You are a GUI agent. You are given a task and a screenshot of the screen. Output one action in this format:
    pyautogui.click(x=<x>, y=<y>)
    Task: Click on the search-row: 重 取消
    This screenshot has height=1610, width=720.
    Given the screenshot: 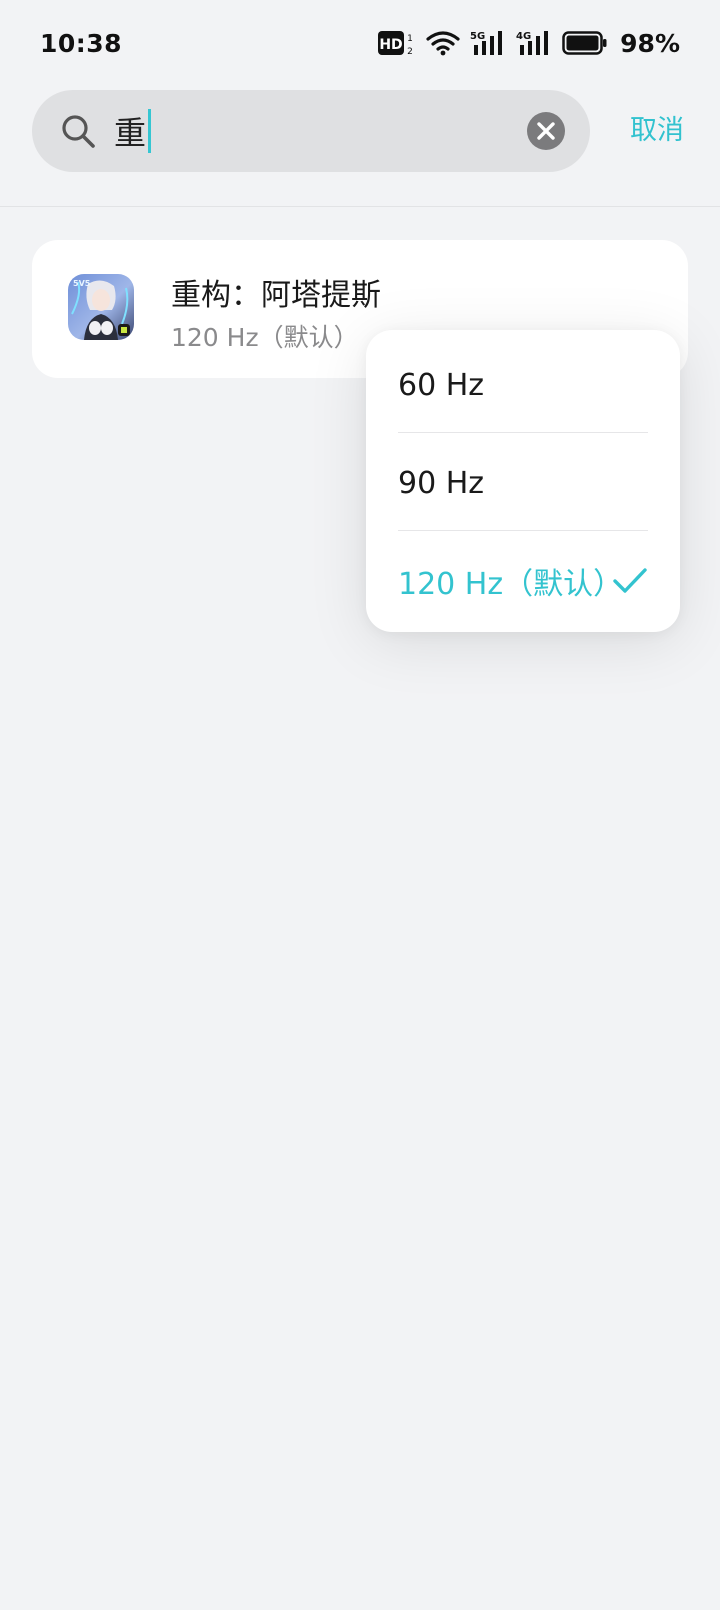 What is the action you would take?
    pyautogui.click(x=362, y=131)
    